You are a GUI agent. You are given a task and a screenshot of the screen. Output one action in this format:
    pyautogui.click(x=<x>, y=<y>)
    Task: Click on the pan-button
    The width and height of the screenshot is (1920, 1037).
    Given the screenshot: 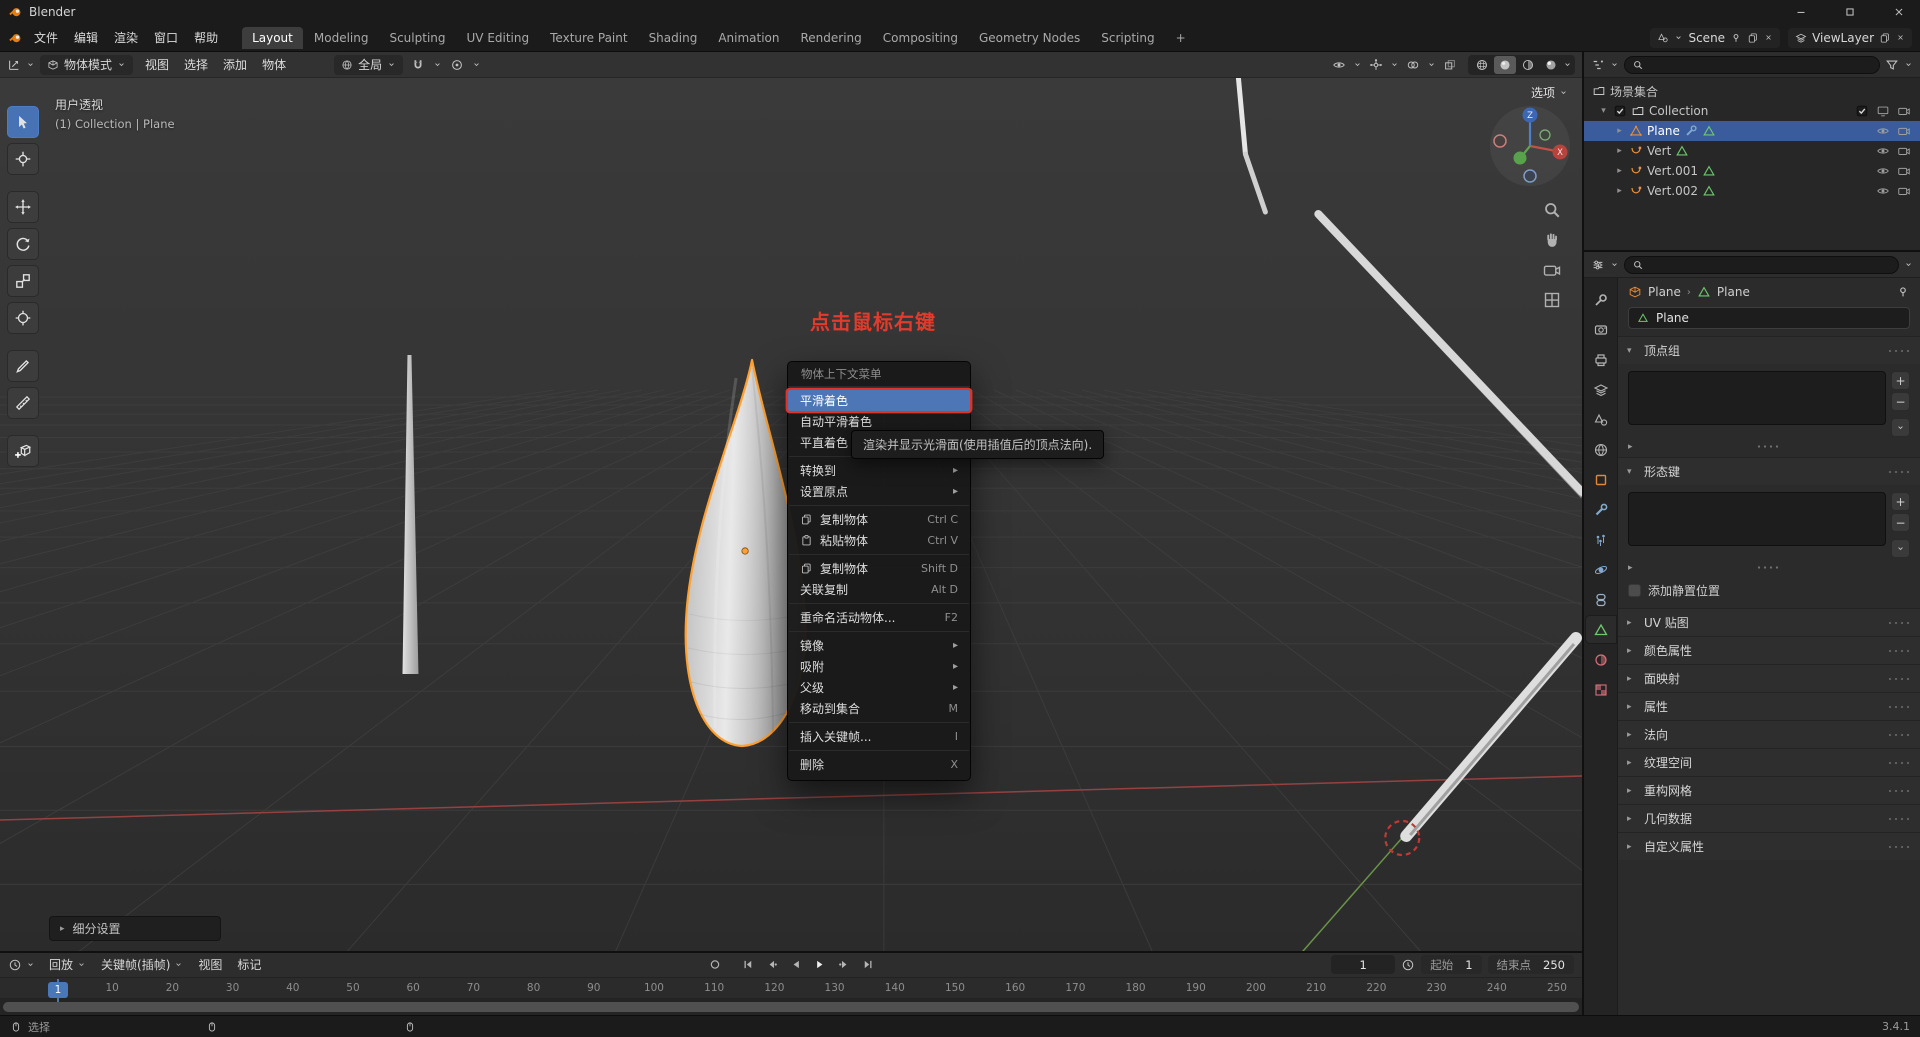 What is the action you would take?
    pyautogui.click(x=1552, y=240)
    